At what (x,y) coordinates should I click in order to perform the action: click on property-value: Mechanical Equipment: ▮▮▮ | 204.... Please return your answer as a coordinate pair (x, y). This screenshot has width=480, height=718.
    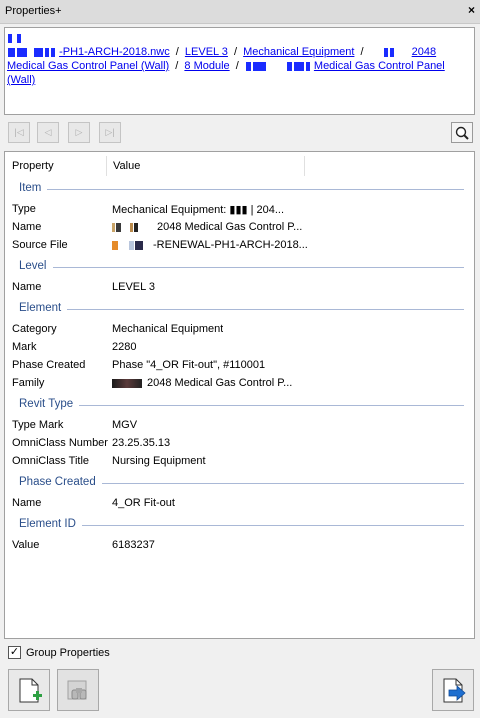
    Looking at the image, I should click on (198, 210).